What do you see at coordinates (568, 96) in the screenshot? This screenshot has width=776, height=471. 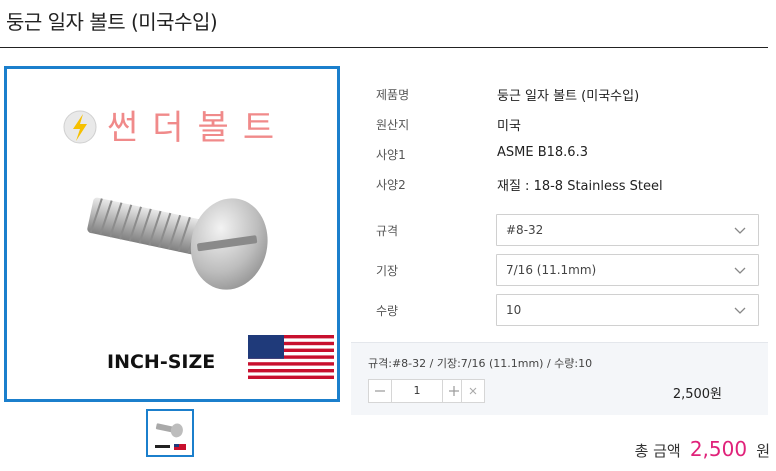 I see `info-value-product-name: 둥근 일자 볼트 (미국수입)` at bounding box center [568, 96].